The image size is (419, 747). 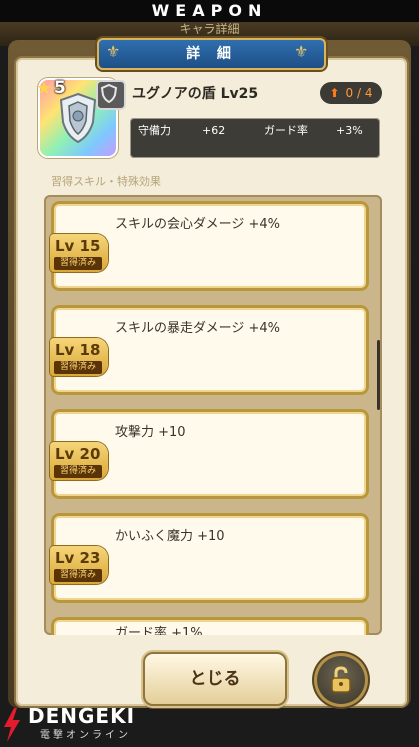 I want to click on item-name: ユグノアの盾 Lv25, so click(x=195, y=94).